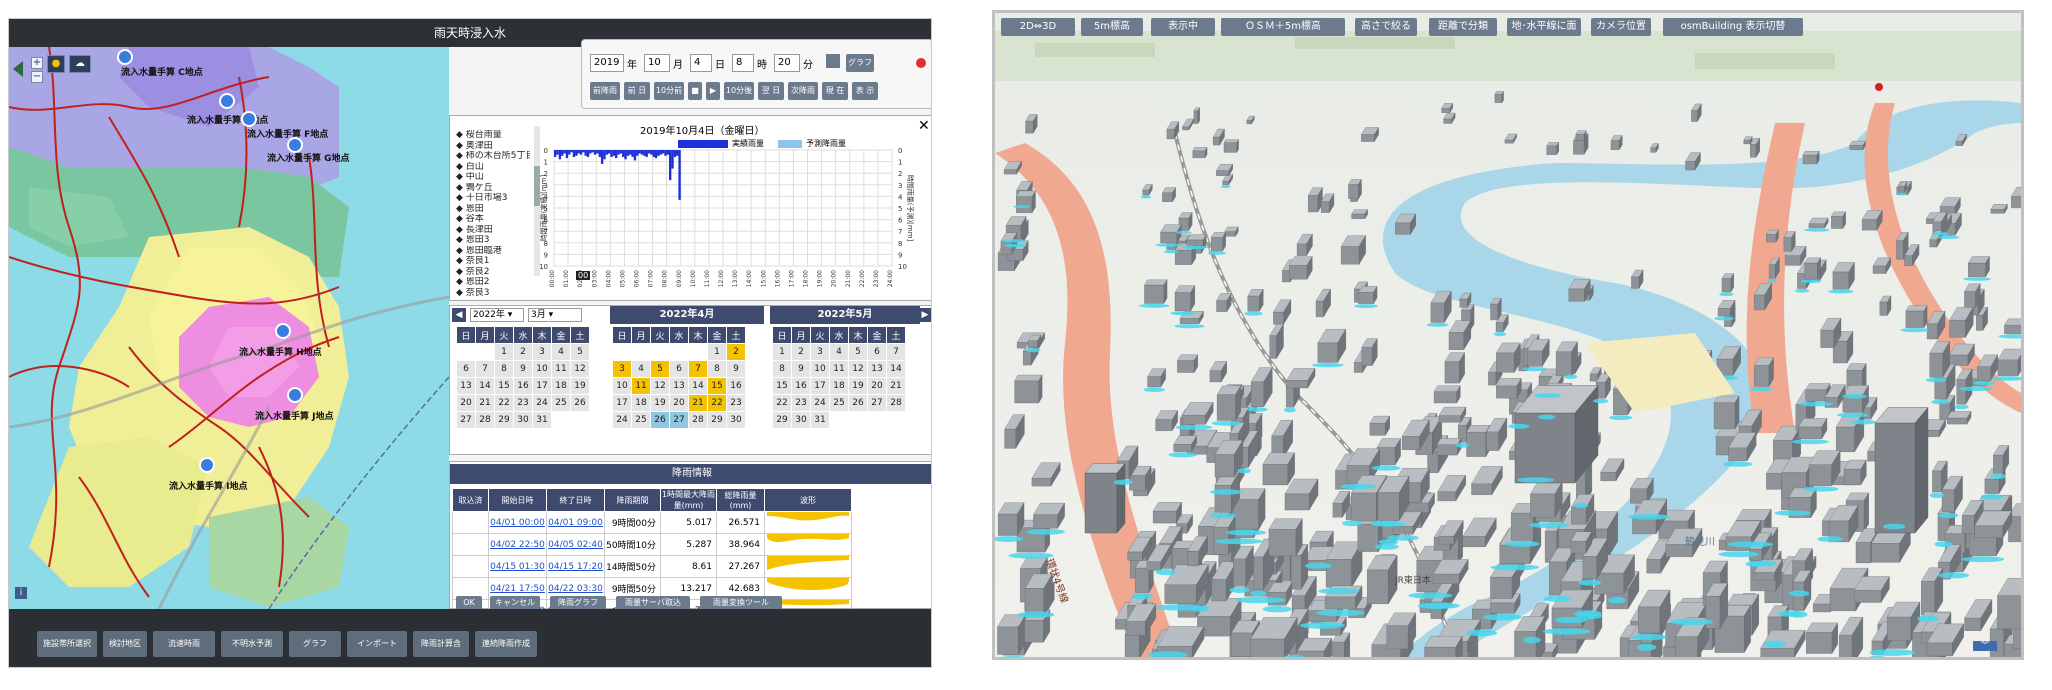 The width and height of the screenshot is (2052, 690). Describe the element at coordinates (377, 644) in the screenshot. I see `import-button: インポート` at that location.